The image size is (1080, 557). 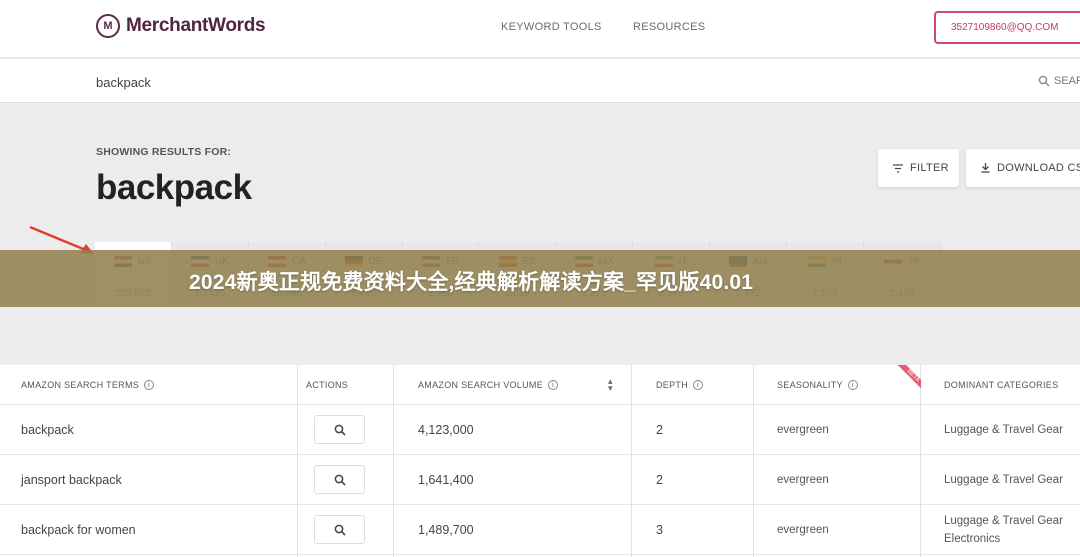 I want to click on header-label: ACTIONS, so click(x=327, y=385).